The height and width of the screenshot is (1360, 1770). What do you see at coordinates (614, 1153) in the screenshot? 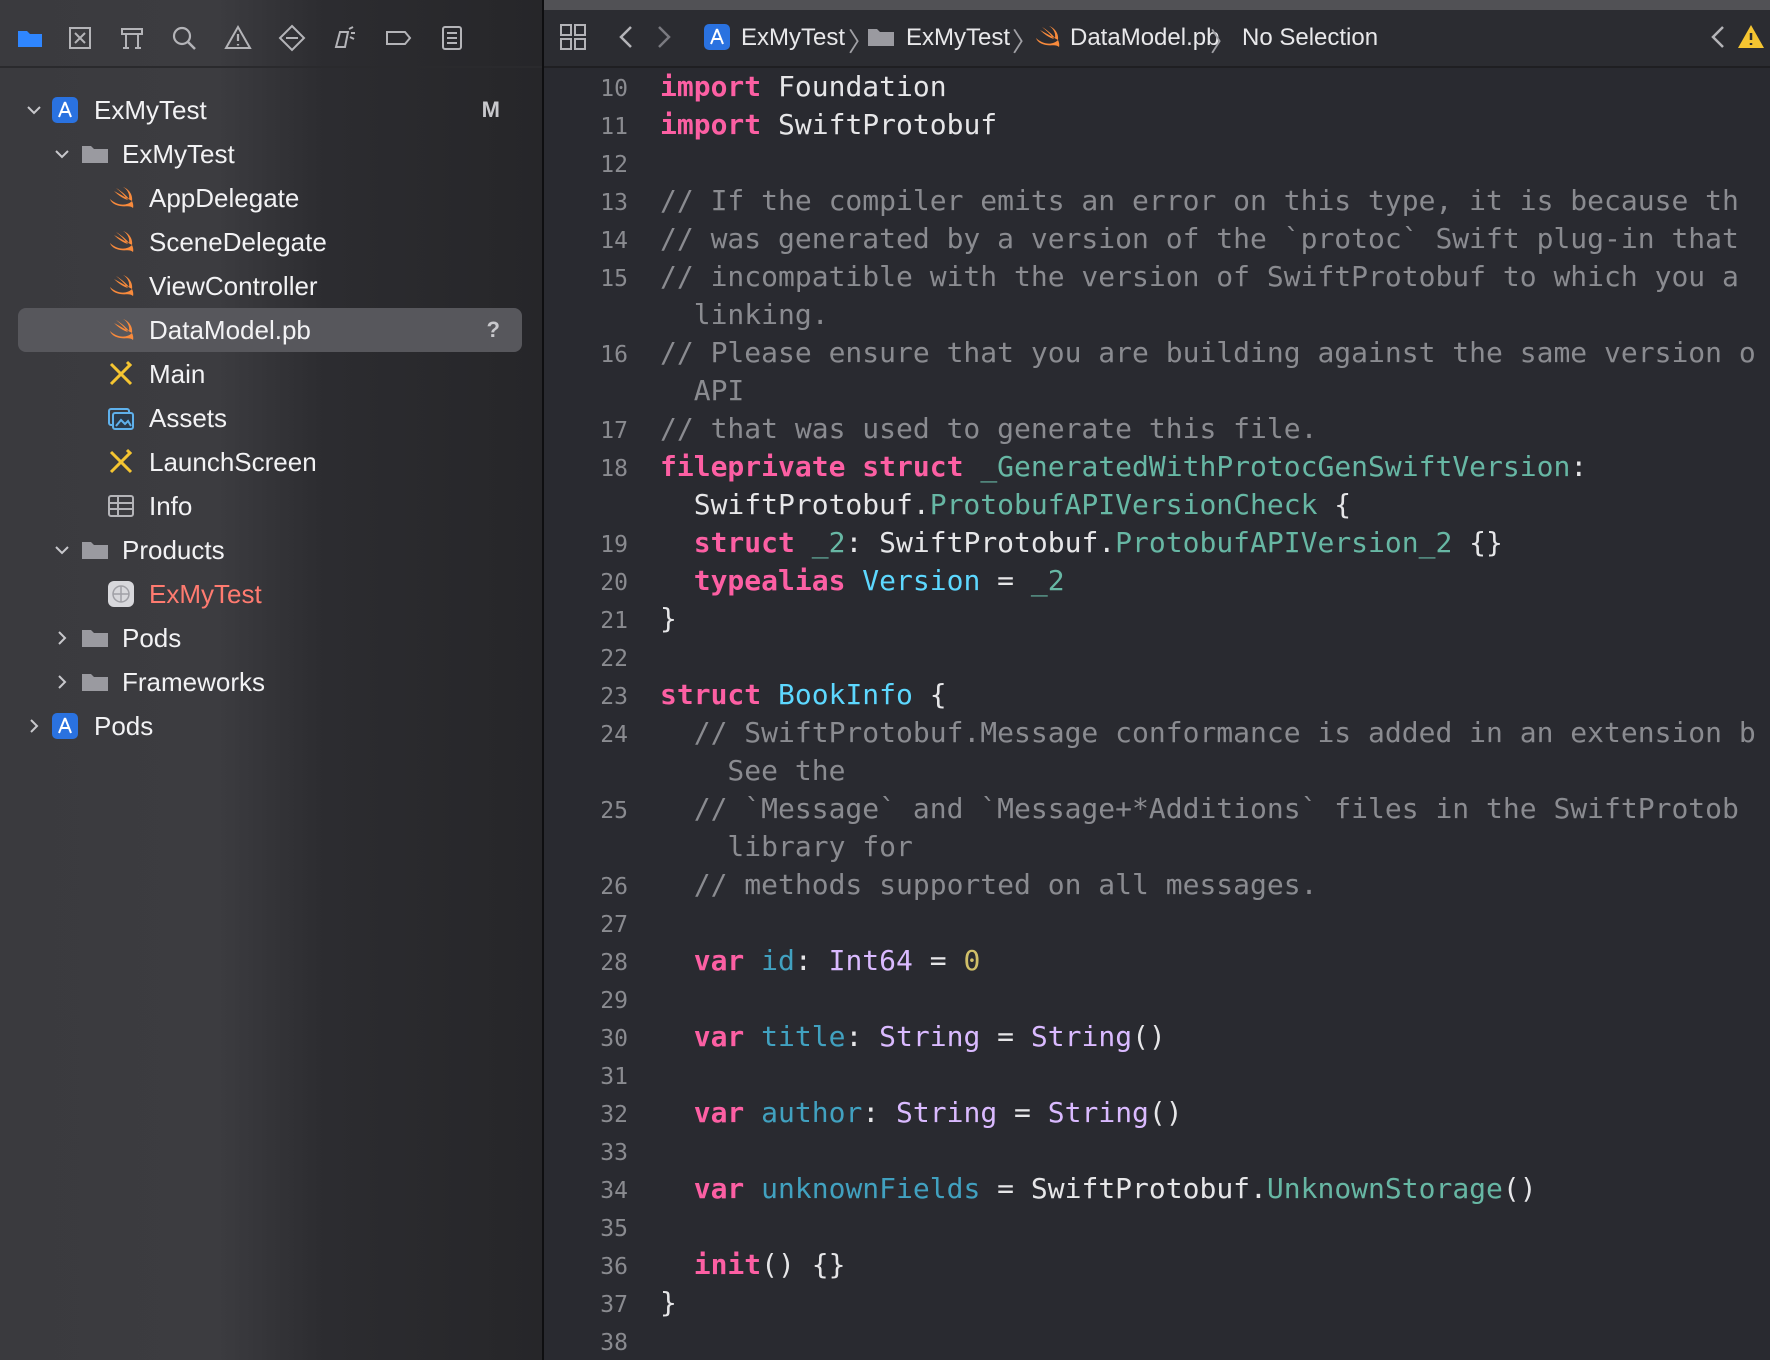
I see `line-number: 33` at bounding box center [614, 1153].